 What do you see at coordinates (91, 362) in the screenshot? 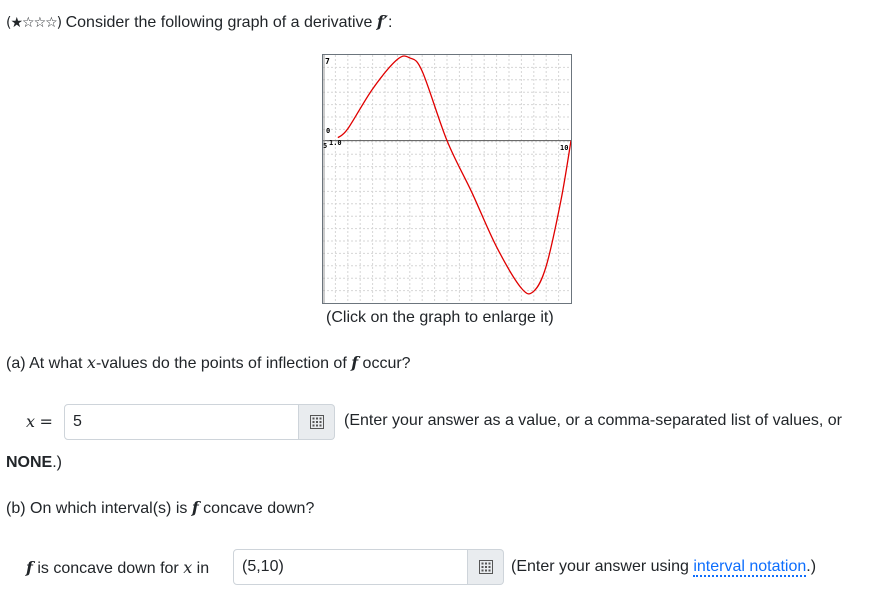
I see `part-a-var: x` at bounding box center [91, 362].